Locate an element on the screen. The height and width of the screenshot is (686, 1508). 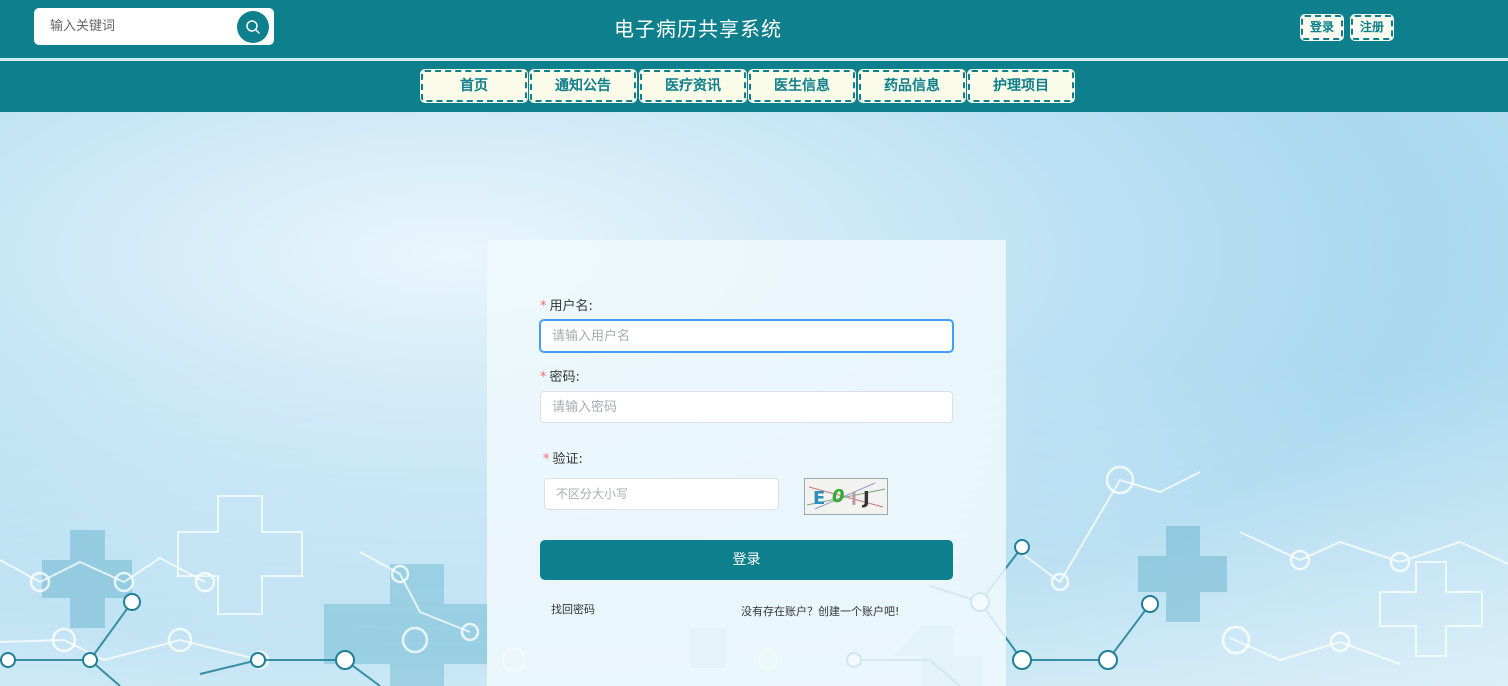
captcha-input is located at coordinates (661, 494).